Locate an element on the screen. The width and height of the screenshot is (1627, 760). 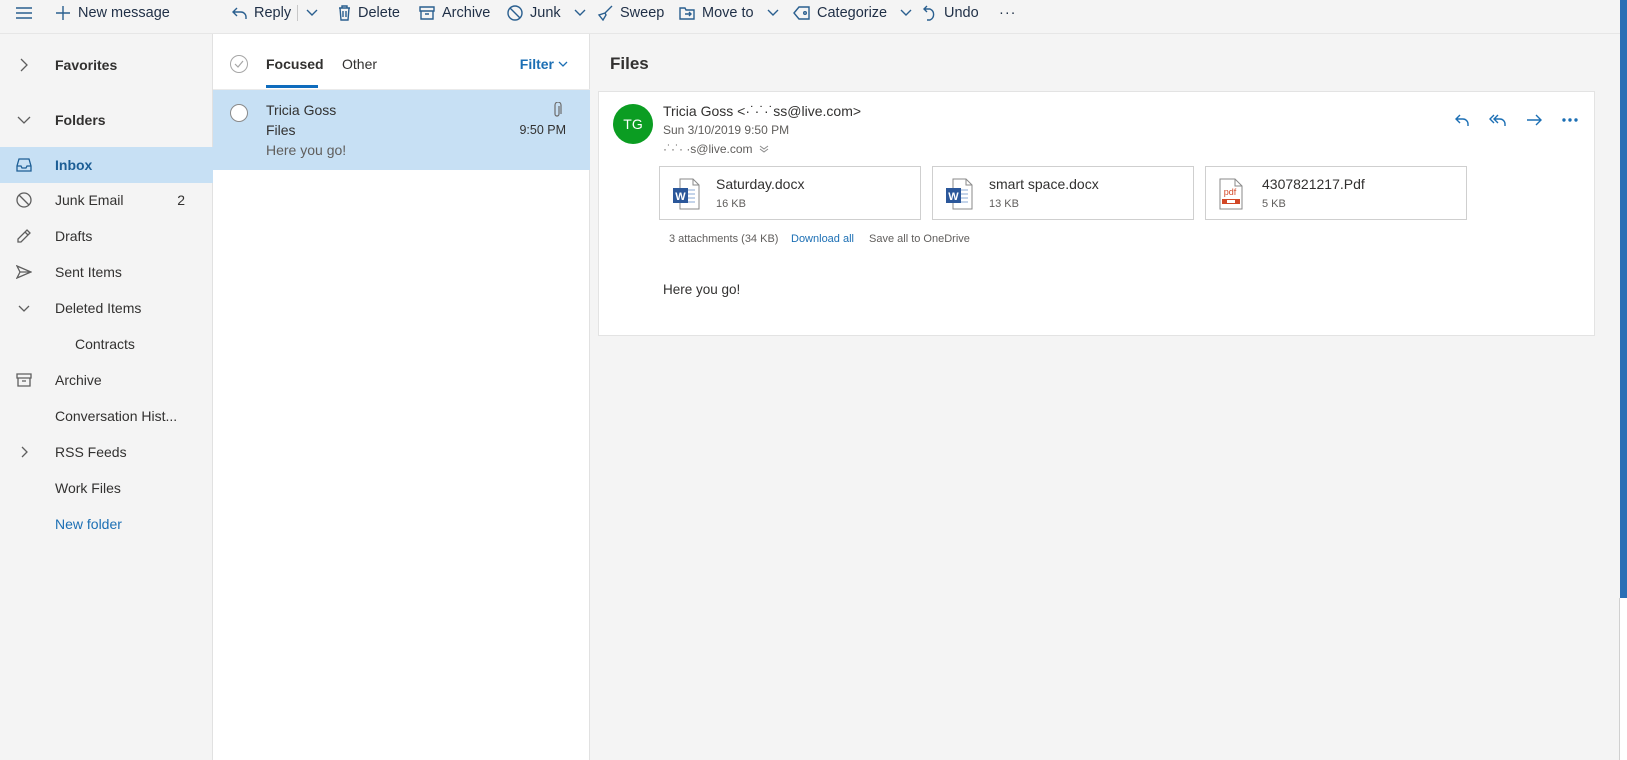
tag-icon is located at coordinates (801, 13).